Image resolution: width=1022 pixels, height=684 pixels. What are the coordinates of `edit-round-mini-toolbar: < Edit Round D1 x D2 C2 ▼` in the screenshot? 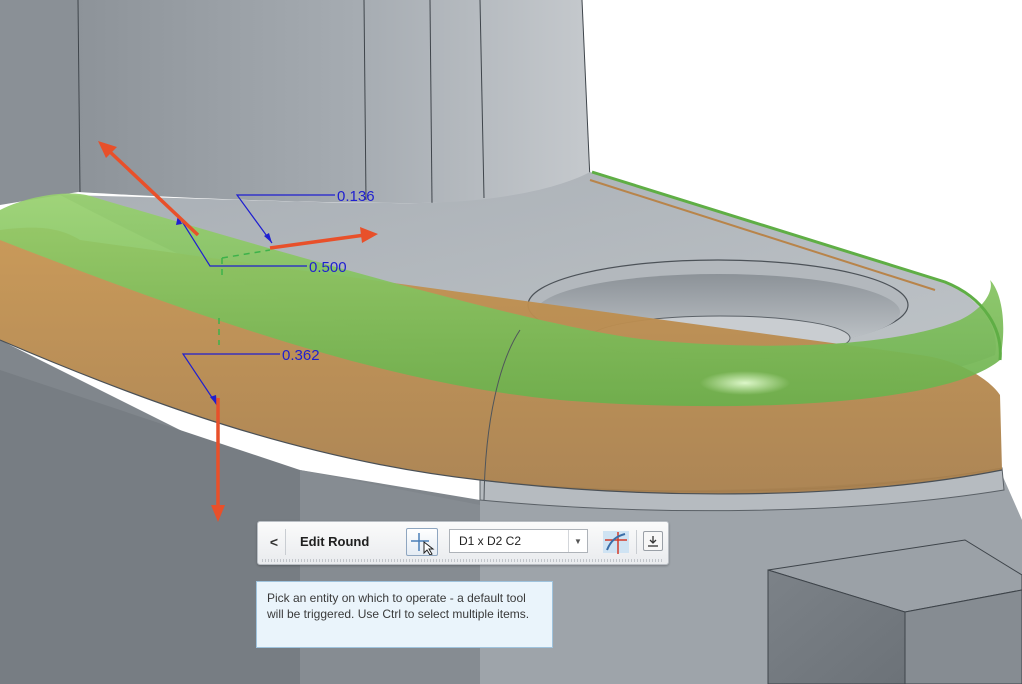 It's located at (463, 543).